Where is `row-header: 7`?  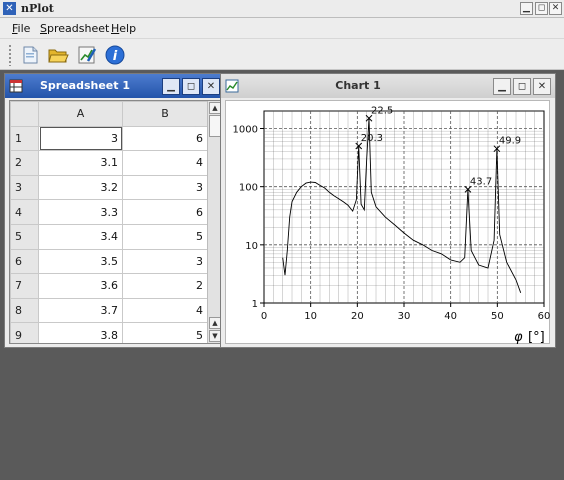
row-header: 7 is located at coordinates (24, 286).